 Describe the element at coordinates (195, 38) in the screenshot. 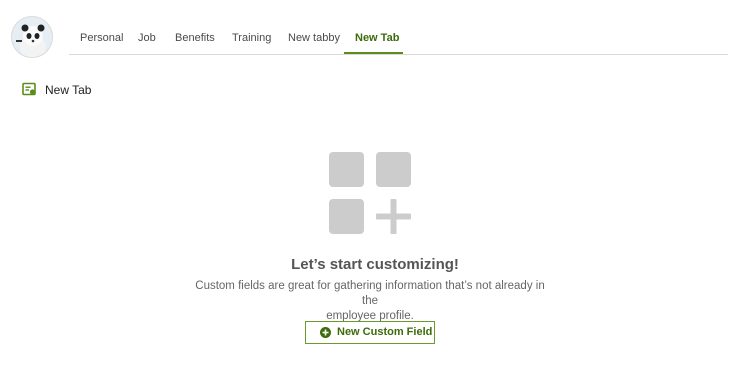

I see `tab-benefits: Benefits` at that location.